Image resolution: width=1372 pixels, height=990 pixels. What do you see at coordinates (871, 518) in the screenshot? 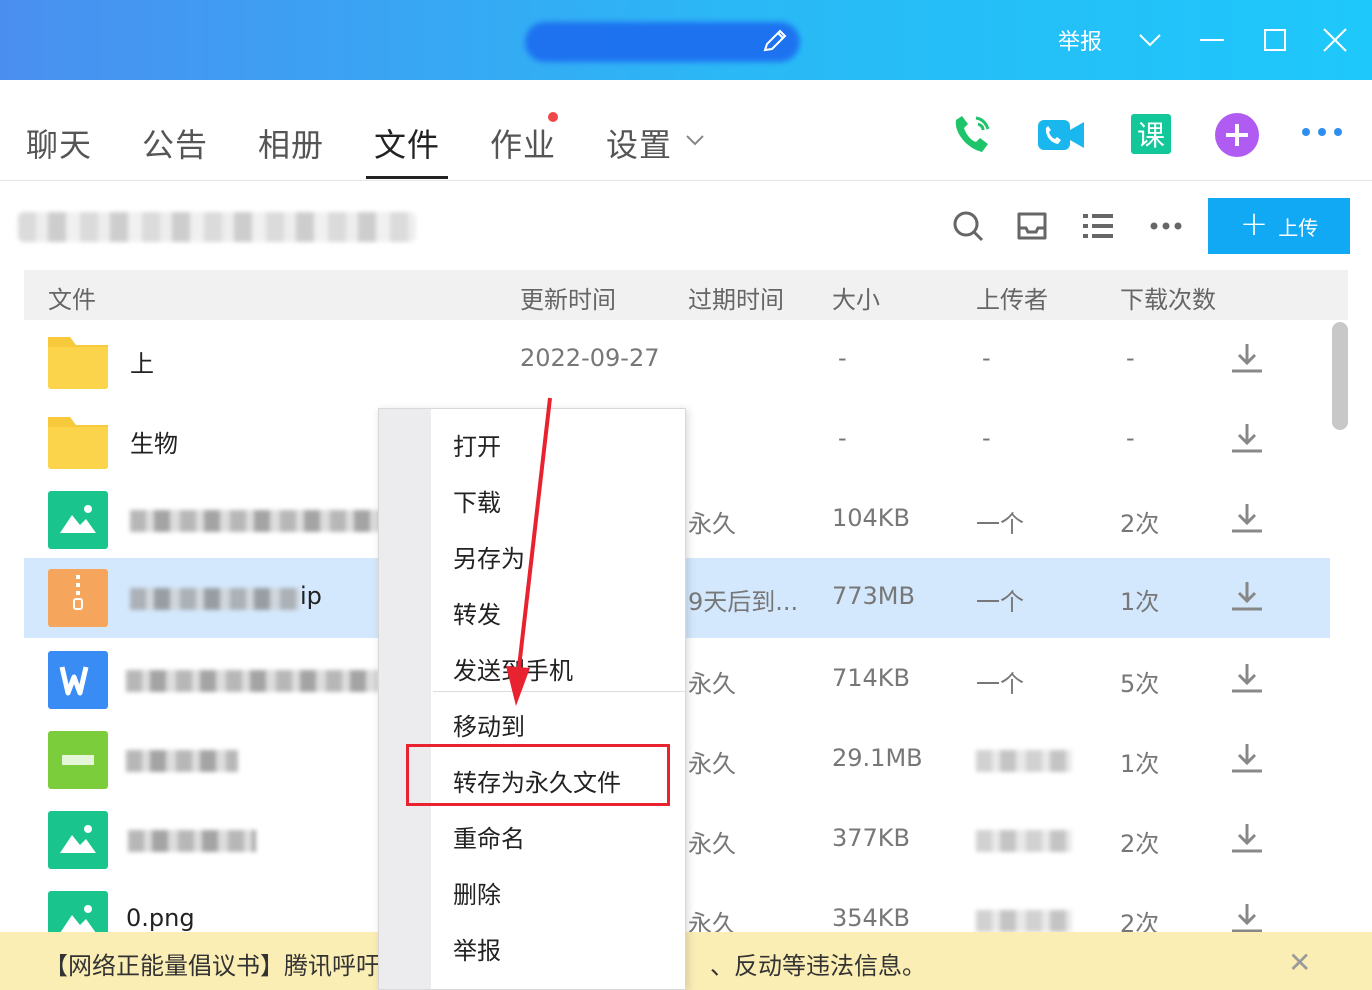
I see `size: 104KB` at bounding box center [871, 518].